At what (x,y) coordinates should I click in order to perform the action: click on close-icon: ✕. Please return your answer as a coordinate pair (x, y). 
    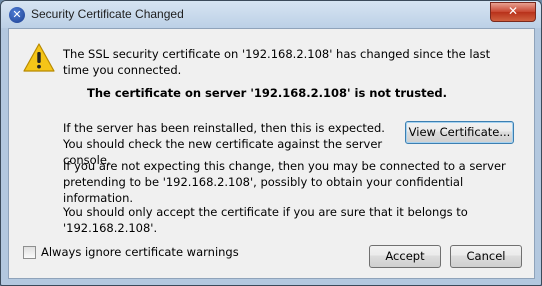
    Looking at the image, I should click on (513, 11).